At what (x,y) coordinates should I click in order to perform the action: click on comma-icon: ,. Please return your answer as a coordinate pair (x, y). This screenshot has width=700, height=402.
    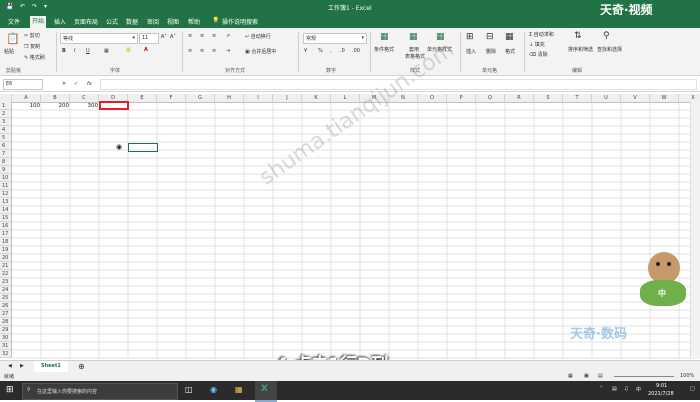
    Looking at the image, I should click on (331, 51).